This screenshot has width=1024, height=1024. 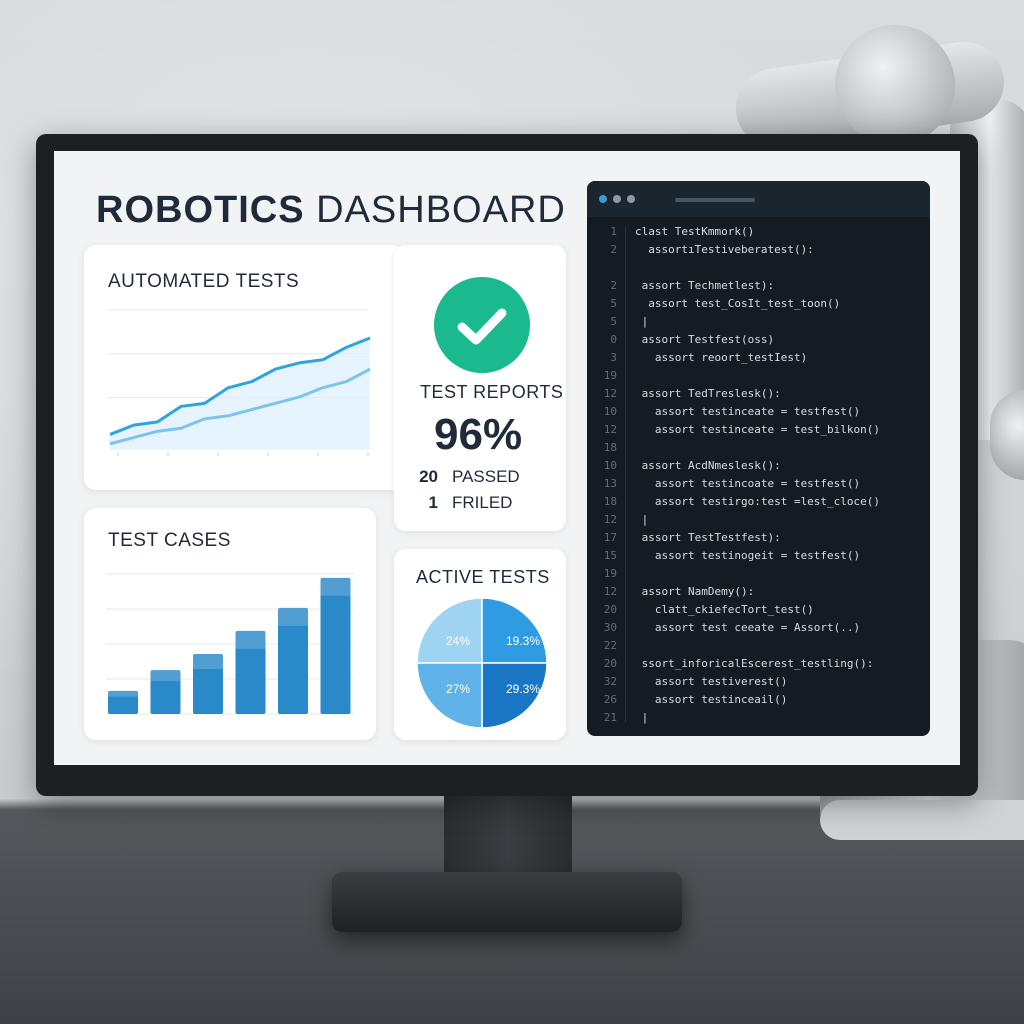 What do you see at coordinates (705, 339) in the screenshot?
I see `code-text: assort Testfest(oss)` at bounding box center [705, 339].